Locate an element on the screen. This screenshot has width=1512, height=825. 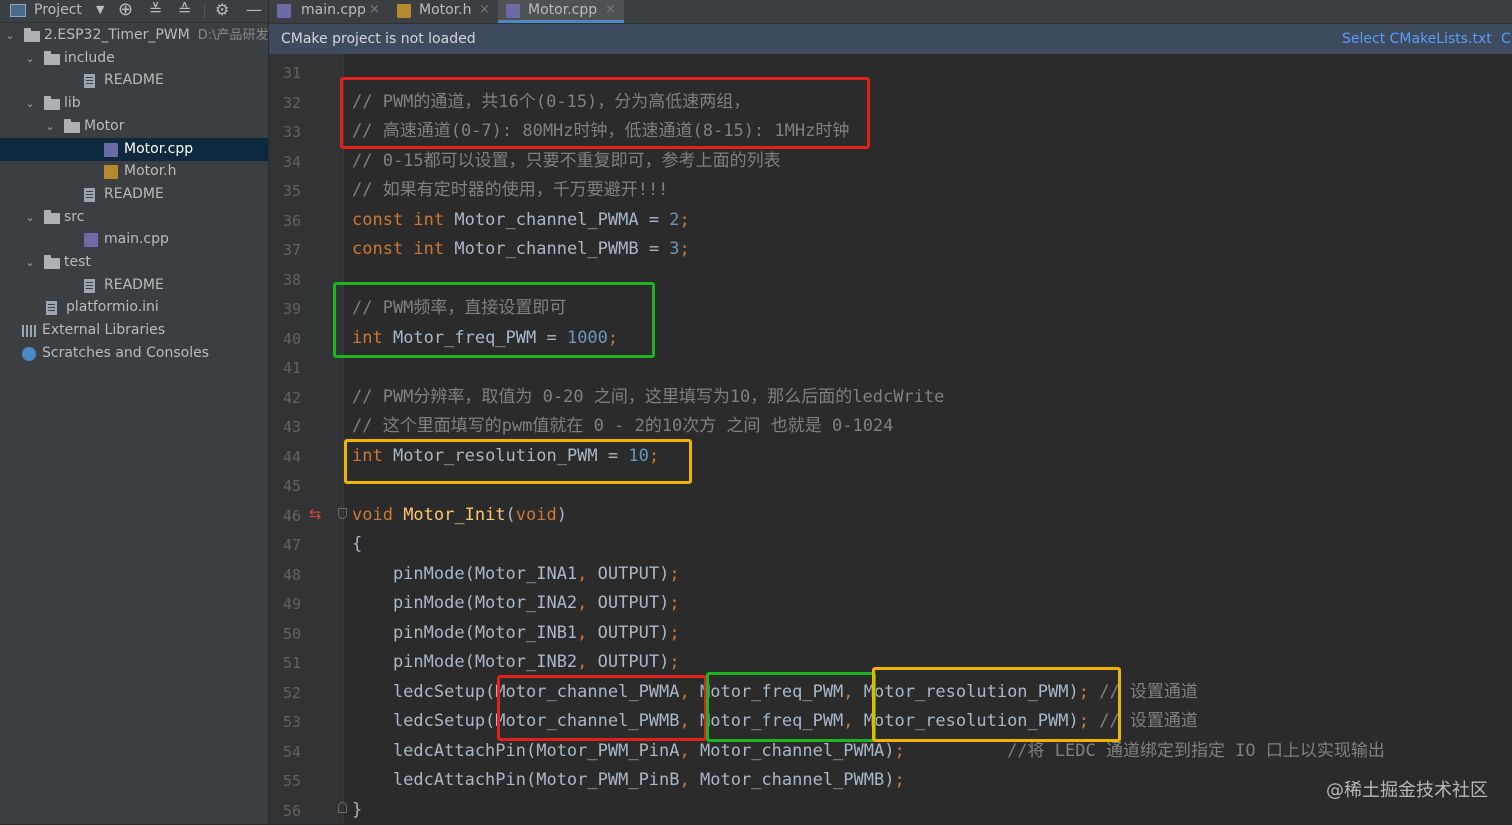
code-token: pinMode(Motor_INA1 is located at coordinates (465, 573).